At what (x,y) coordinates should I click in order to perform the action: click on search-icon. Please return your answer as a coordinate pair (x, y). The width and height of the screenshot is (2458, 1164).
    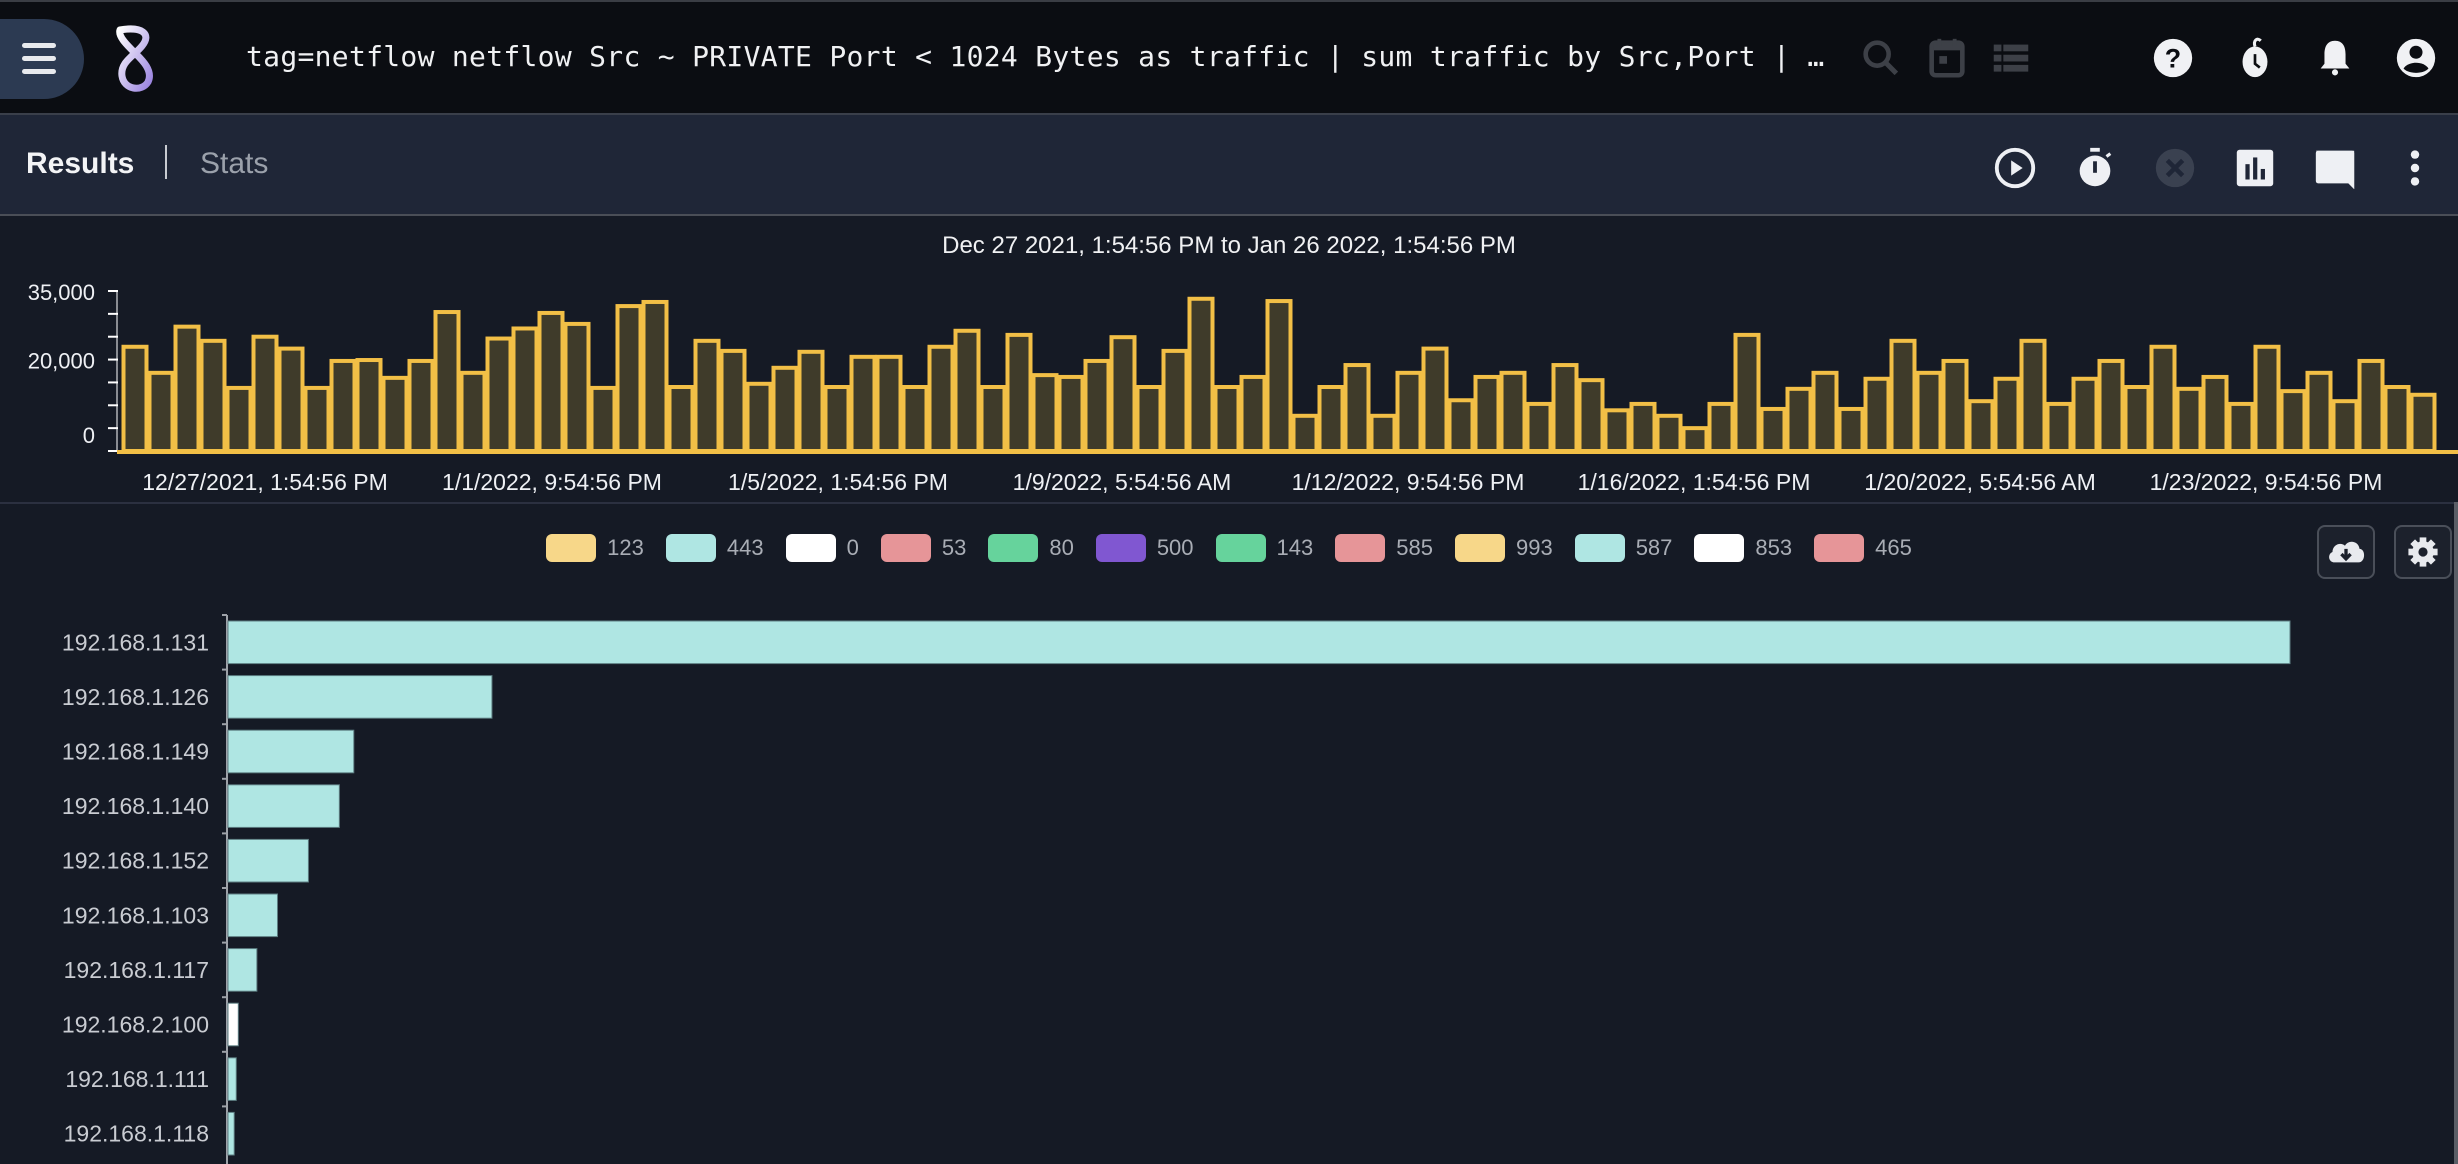
    Looking at the image, I should click on (1881, 58).